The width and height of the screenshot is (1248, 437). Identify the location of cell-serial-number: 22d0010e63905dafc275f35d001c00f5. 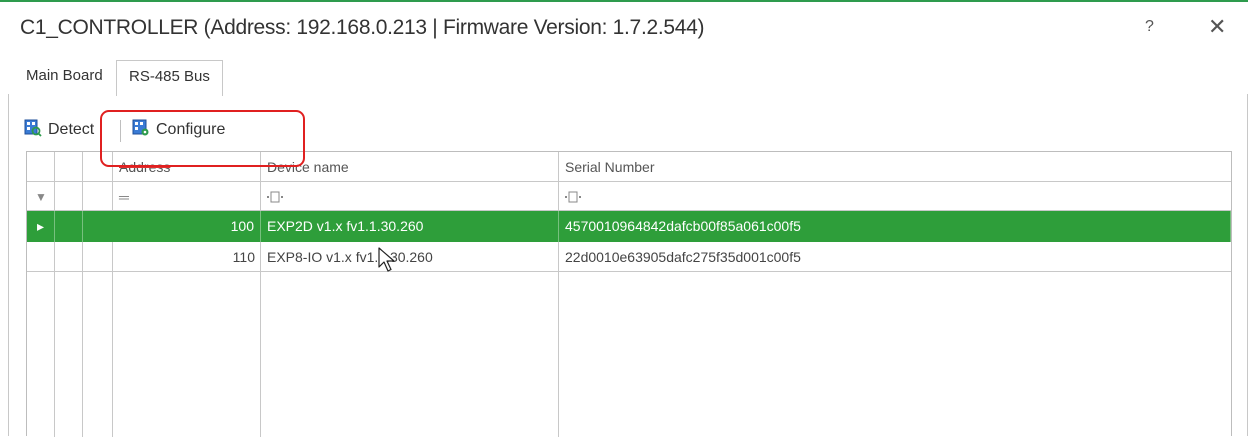
(683, 257).